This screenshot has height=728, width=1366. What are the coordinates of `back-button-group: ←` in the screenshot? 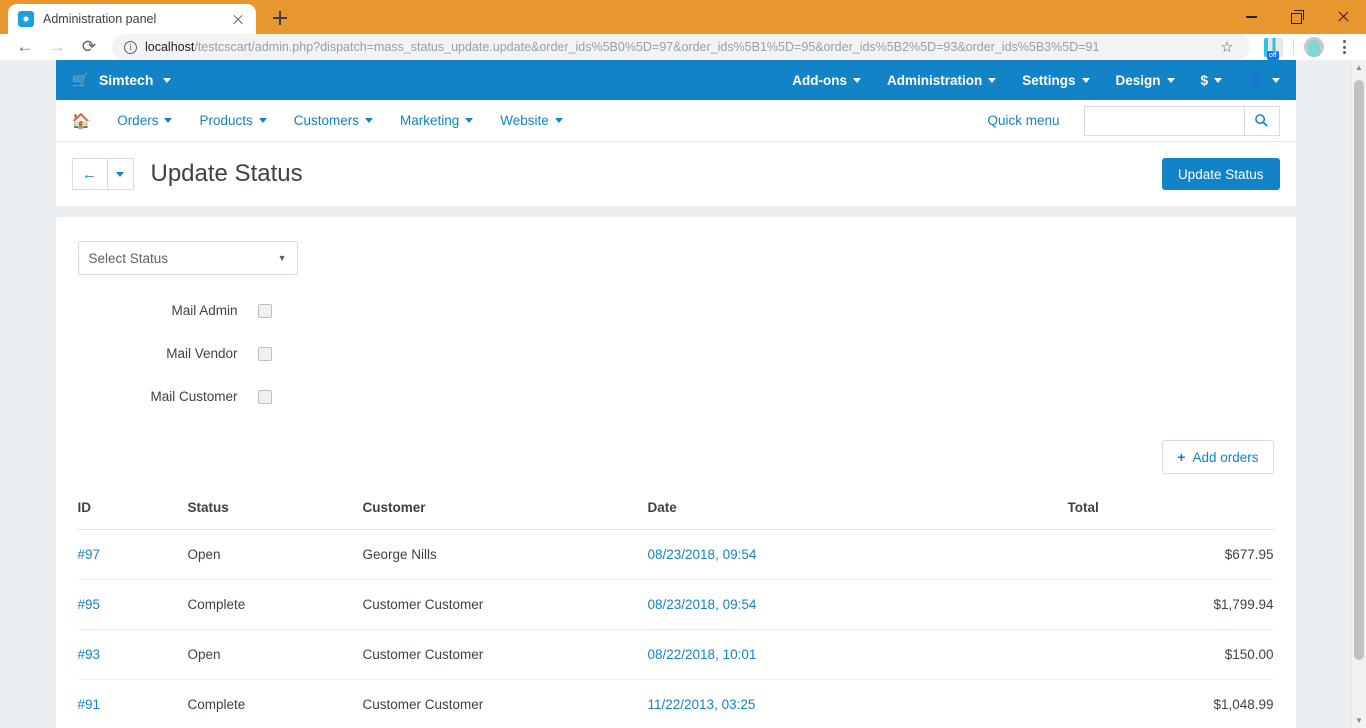 It's located at (102, 174).